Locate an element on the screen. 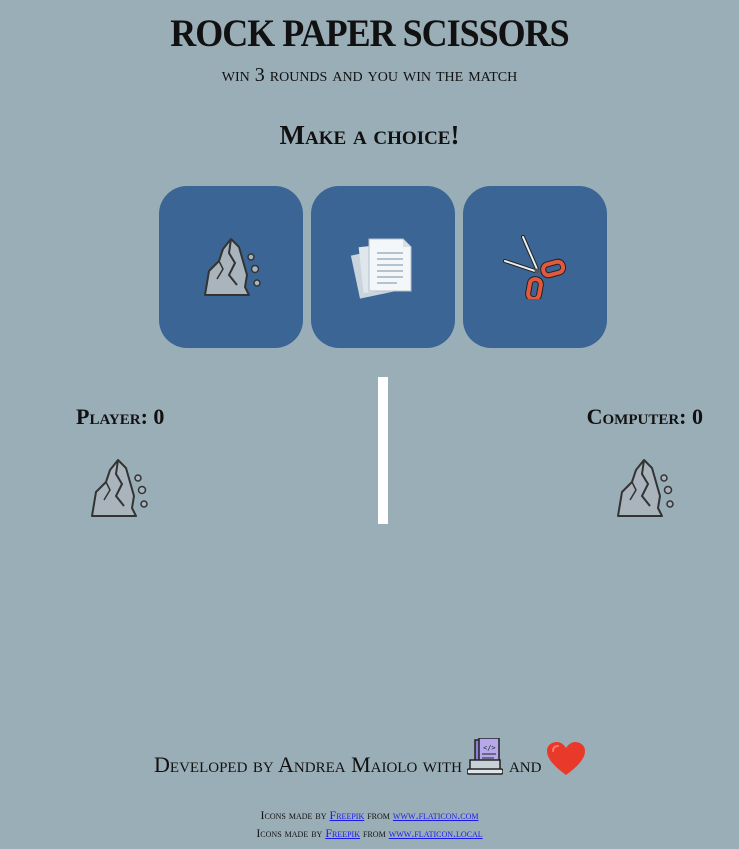  player-pick is located at coordinates (120, 490).